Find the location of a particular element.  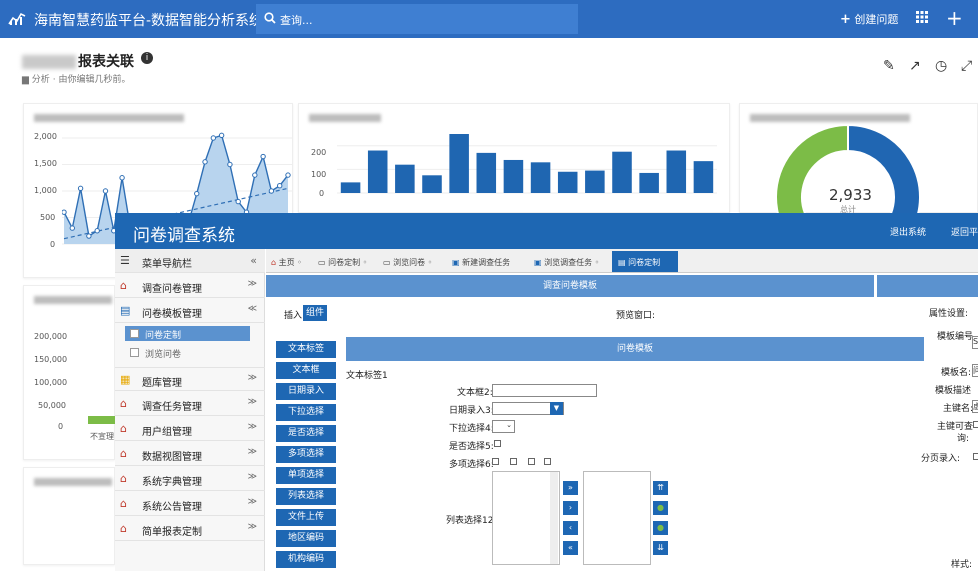

move-right-icon: › is located at coordinates (570, 508).